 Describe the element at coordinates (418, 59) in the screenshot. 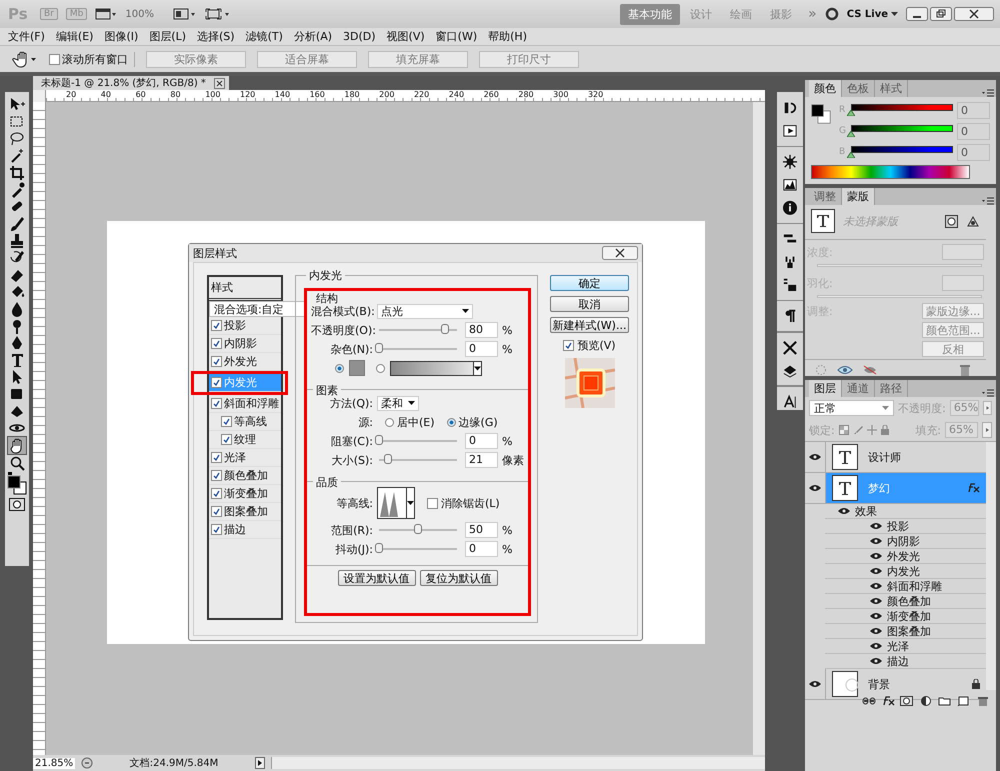

I see `option-button: 填充屏幕` at that location.